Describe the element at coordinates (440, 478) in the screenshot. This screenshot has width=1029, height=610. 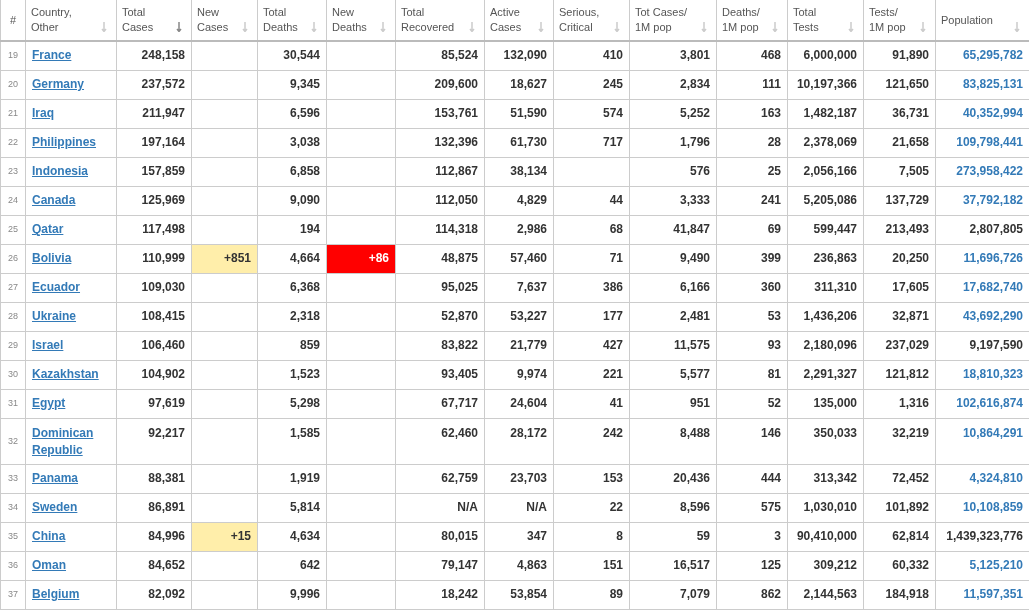
I see `table-cell: 62,759` at that location.